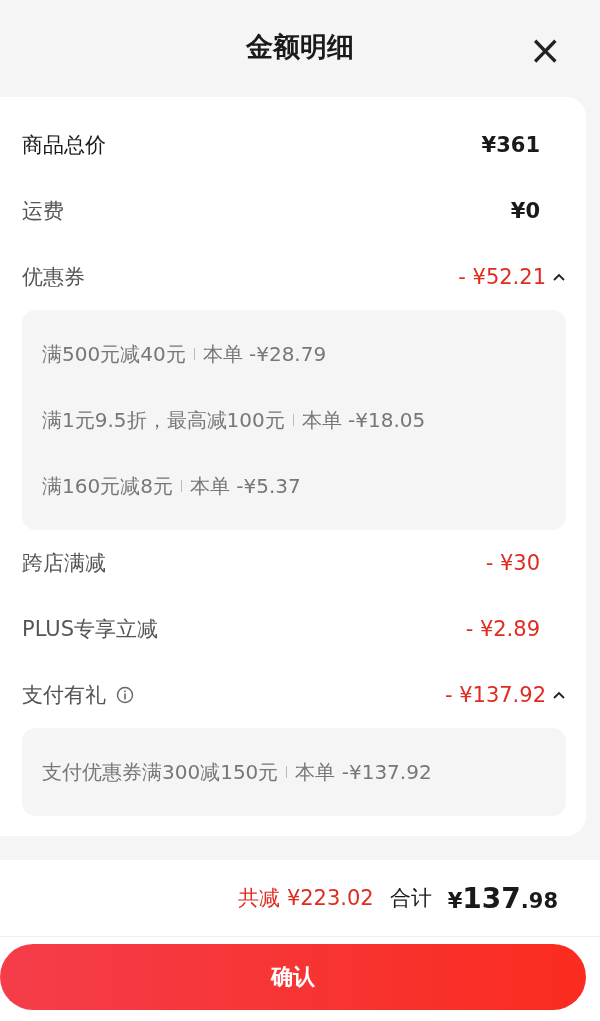 The width and height of the screenshot is (600, 1021). Describe the element at coordinates (300, 46) in the screenshot. I see `dialog-title: 金额明细` at that location.